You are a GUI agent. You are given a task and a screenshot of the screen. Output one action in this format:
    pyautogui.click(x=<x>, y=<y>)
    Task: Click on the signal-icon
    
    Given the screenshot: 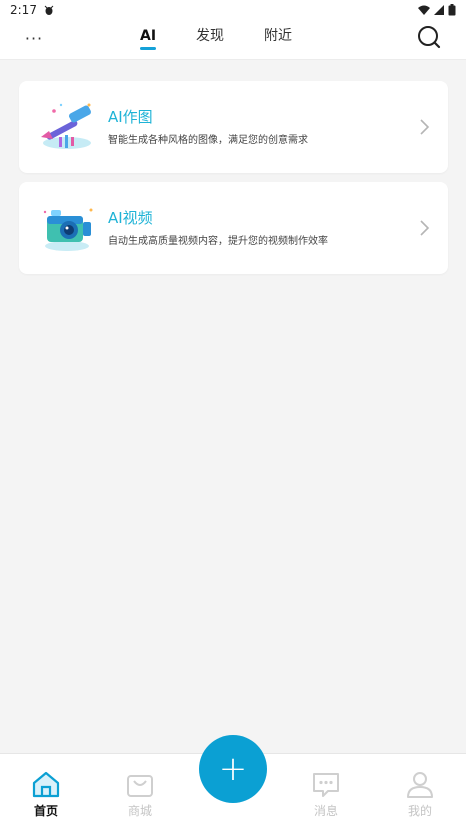 What is the action you would take?
    pyautogui.click(x=439, y=10)
    